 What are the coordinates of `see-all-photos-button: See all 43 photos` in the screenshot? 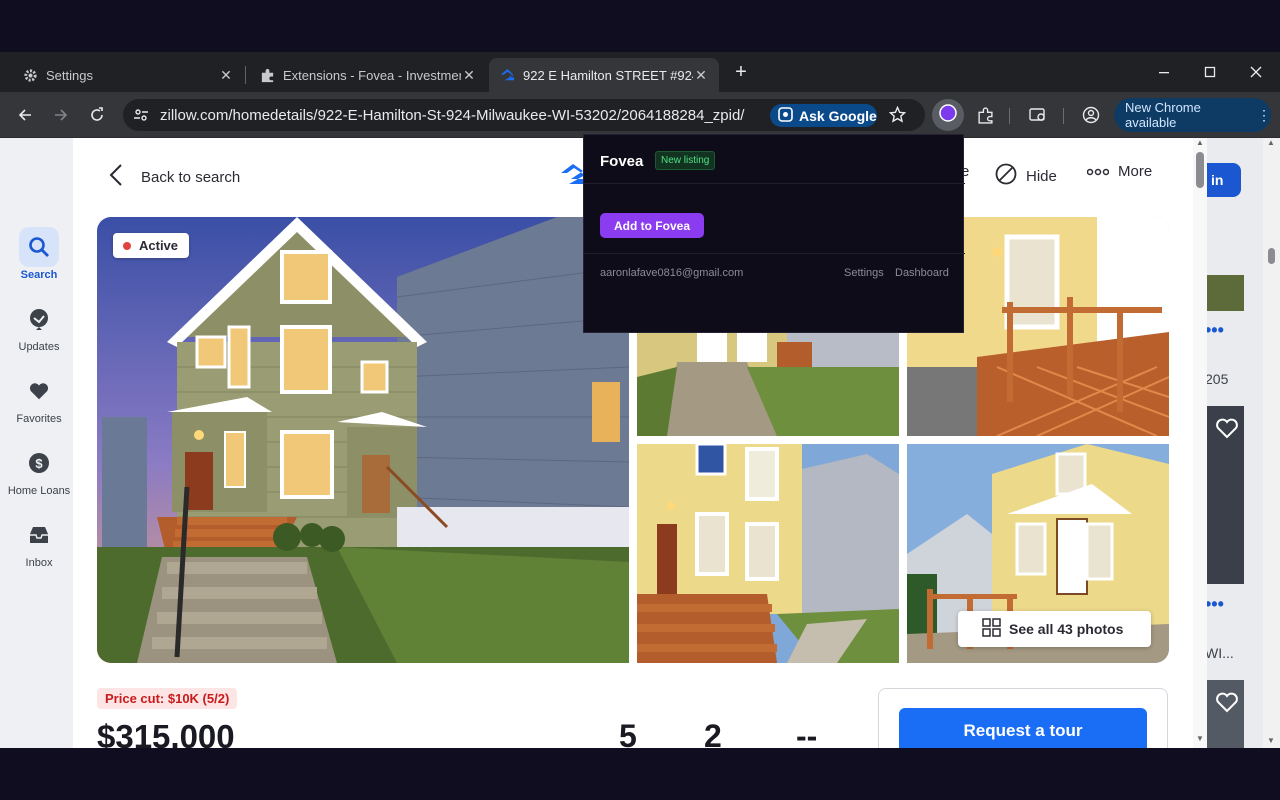 It's located at (1054, 629).